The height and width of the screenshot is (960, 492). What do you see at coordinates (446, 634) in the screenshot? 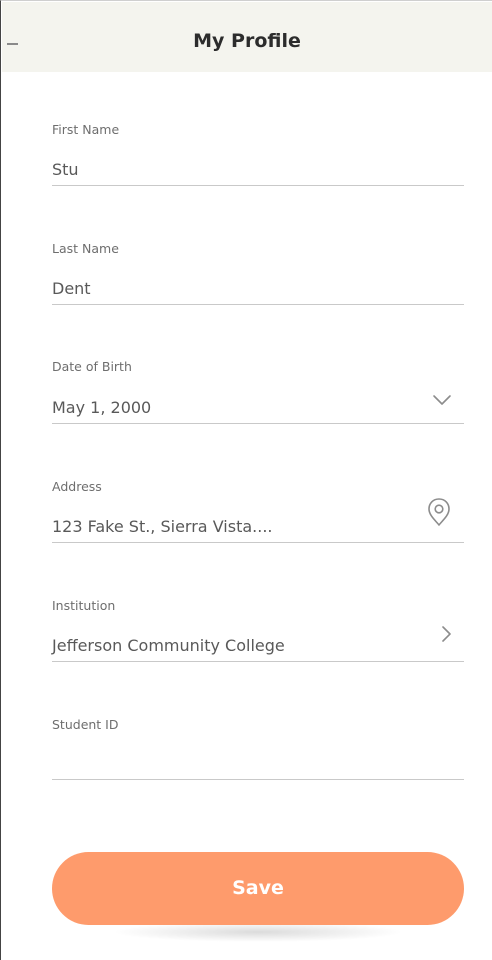
I see `chevron-right-icon` at bounding box center [446, 634].